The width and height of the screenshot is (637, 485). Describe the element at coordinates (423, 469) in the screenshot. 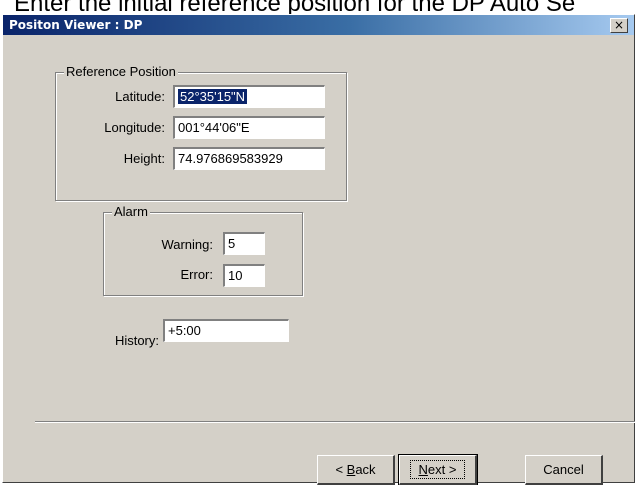

I see `next-button-mnemonic: N` at that location.